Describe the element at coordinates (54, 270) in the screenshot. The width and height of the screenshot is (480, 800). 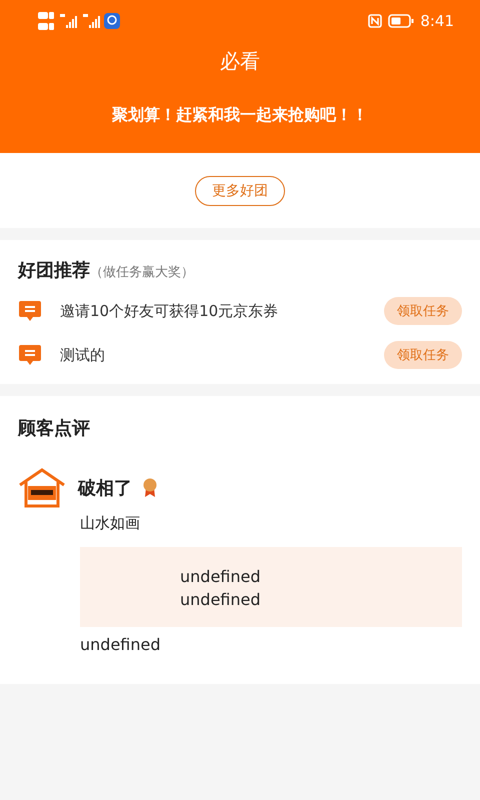
I see `section-title: 好团推荐` at that location.